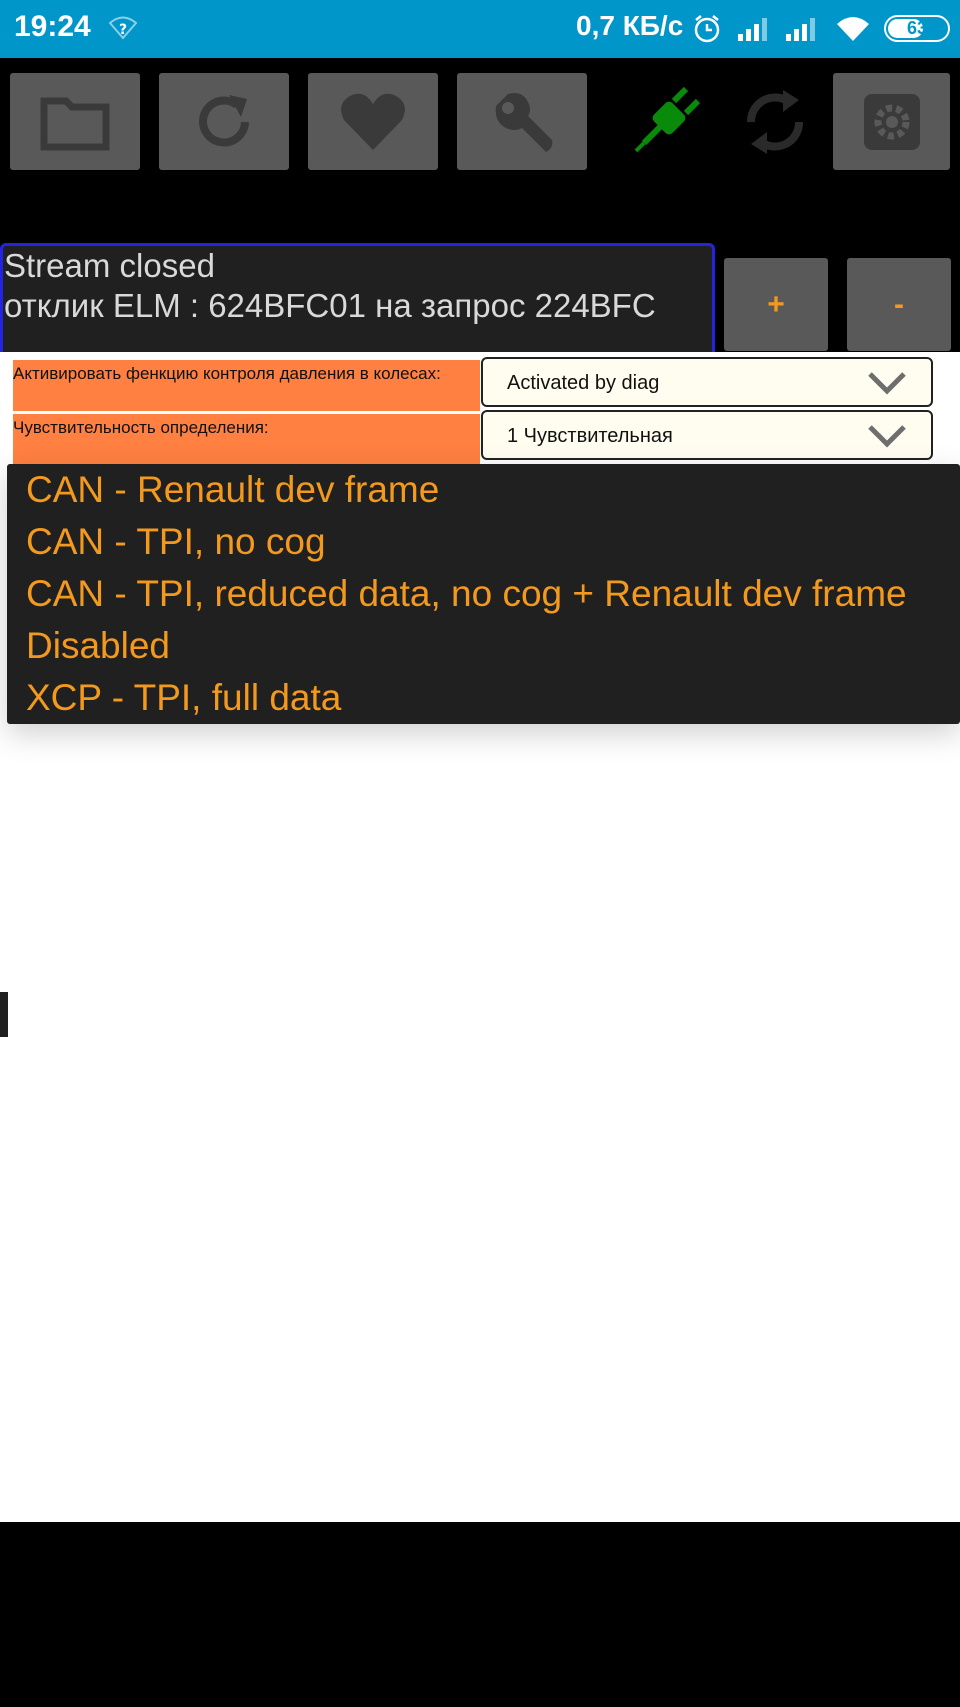  I want to click on folder-icon, so click(75, 123).